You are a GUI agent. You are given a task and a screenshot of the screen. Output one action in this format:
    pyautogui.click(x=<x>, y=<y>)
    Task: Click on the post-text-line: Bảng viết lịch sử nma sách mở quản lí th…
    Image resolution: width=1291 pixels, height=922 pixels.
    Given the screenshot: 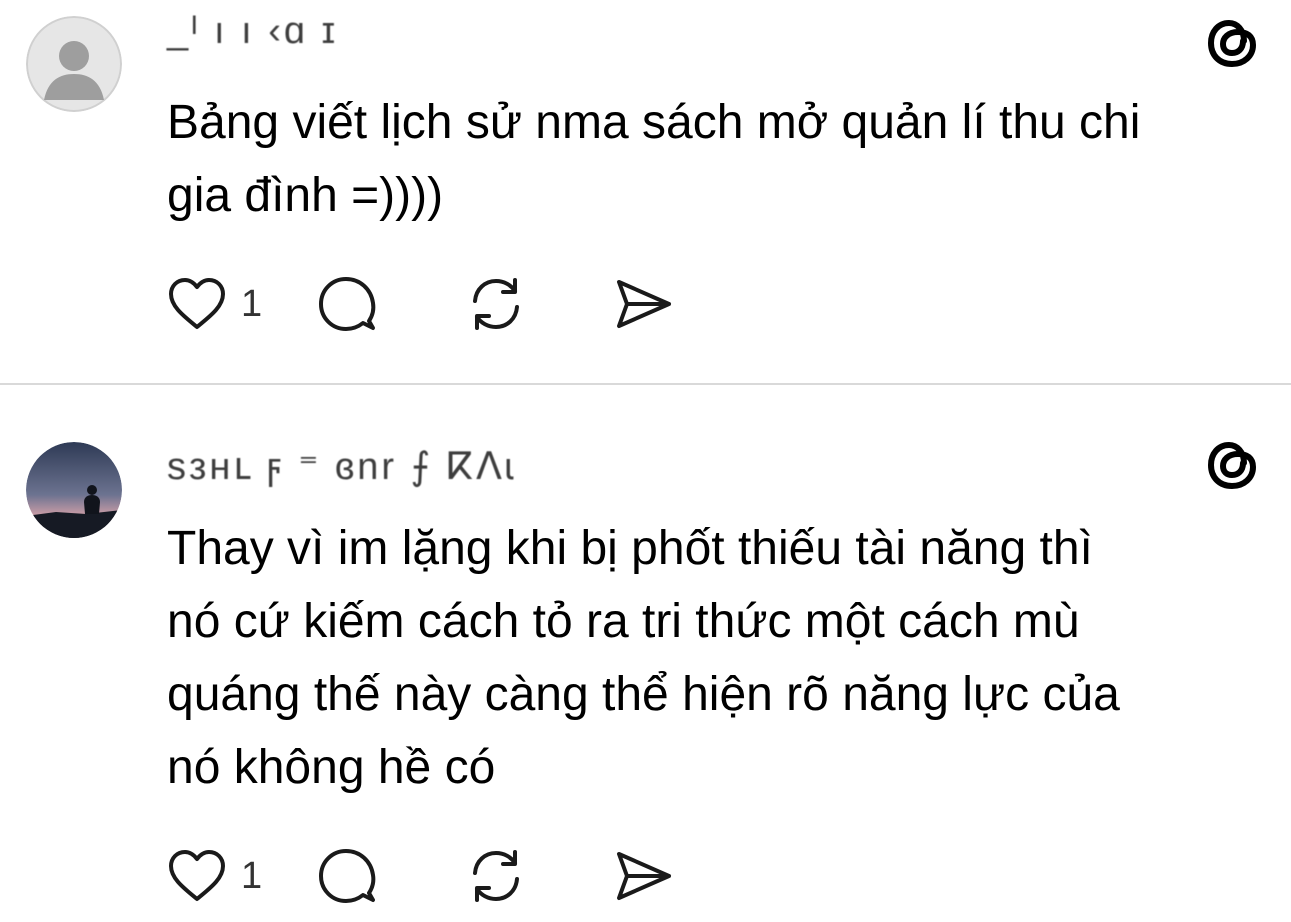 What is the action you would take?
    pyautogui.click(x=654, y=122)
    